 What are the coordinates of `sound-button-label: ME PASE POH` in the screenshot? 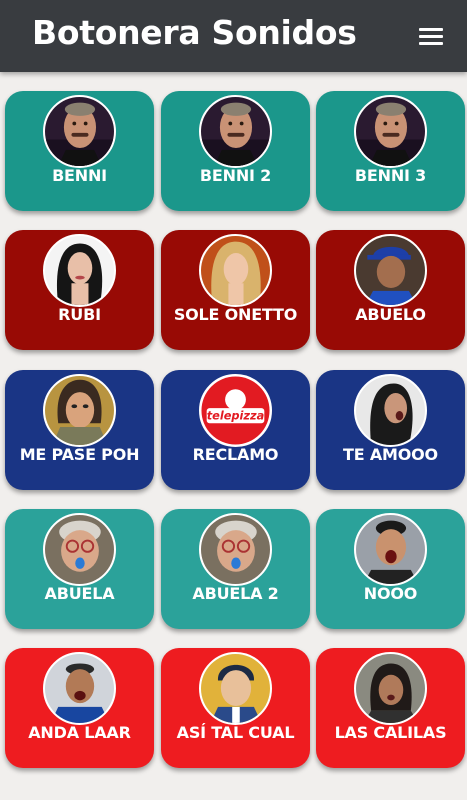 It's located at (79, 454).